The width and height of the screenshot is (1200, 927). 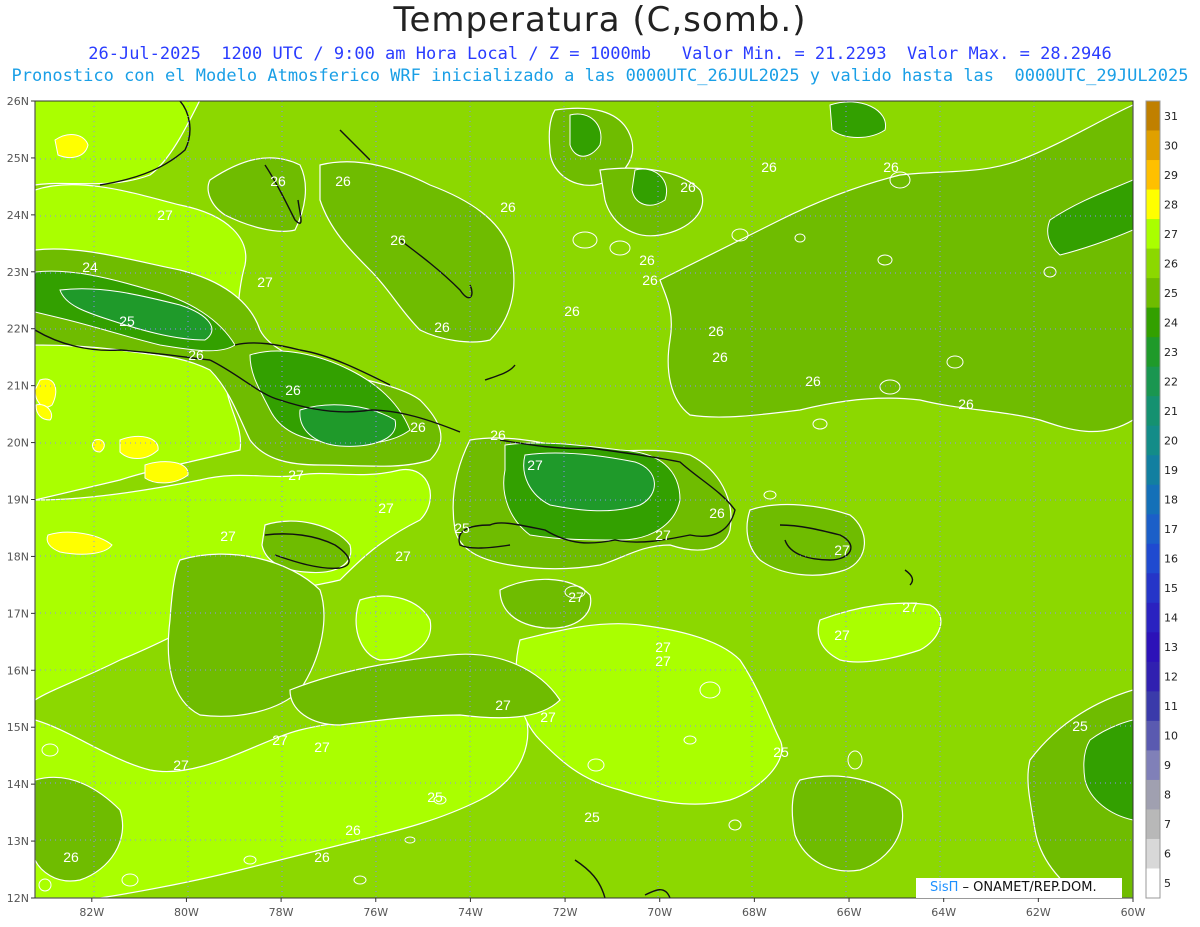 I want to click on colorbar-label: 25, so click(x=1171, y=293).